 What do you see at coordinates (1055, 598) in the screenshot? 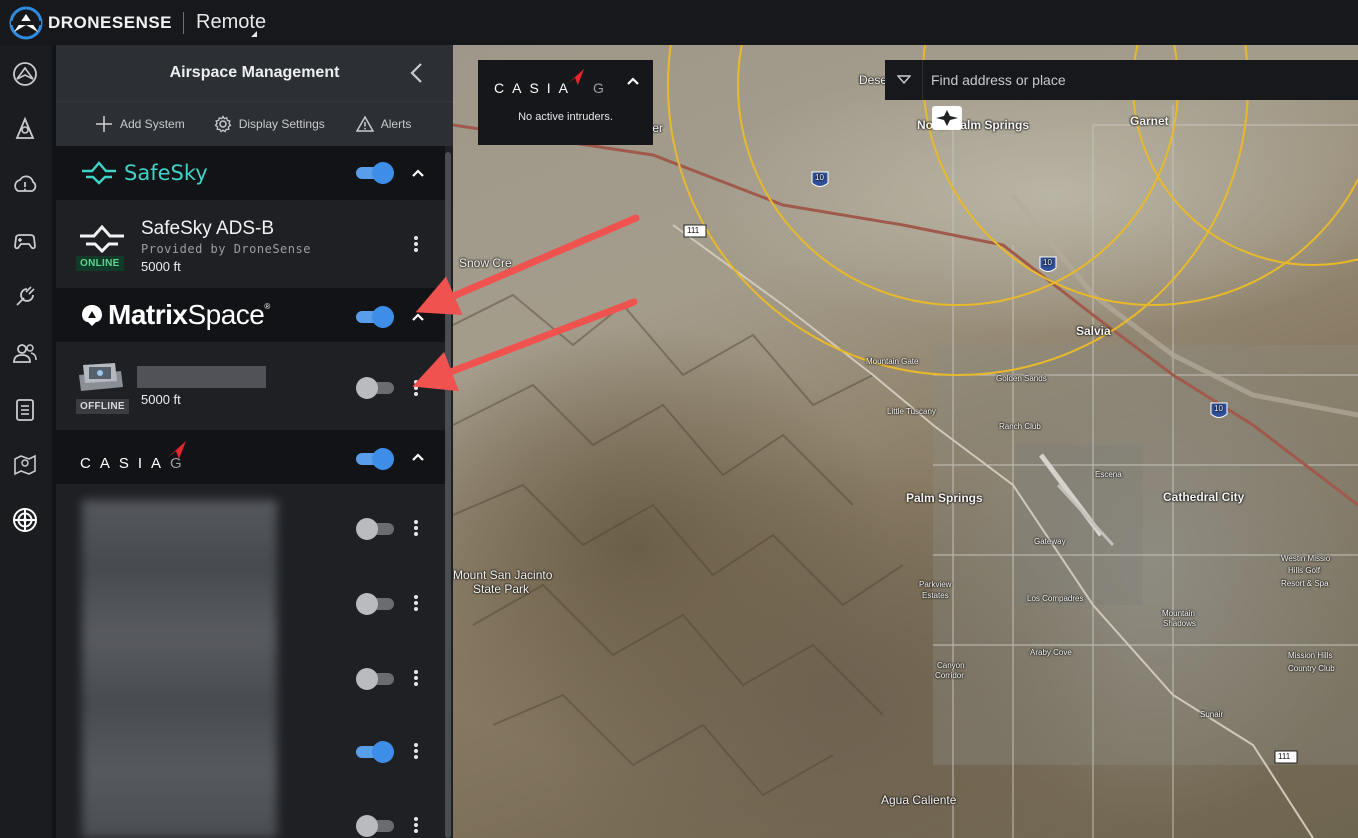
I see `map-label-los-compadres: Los Compadres` at bounding box center [1055, 598].